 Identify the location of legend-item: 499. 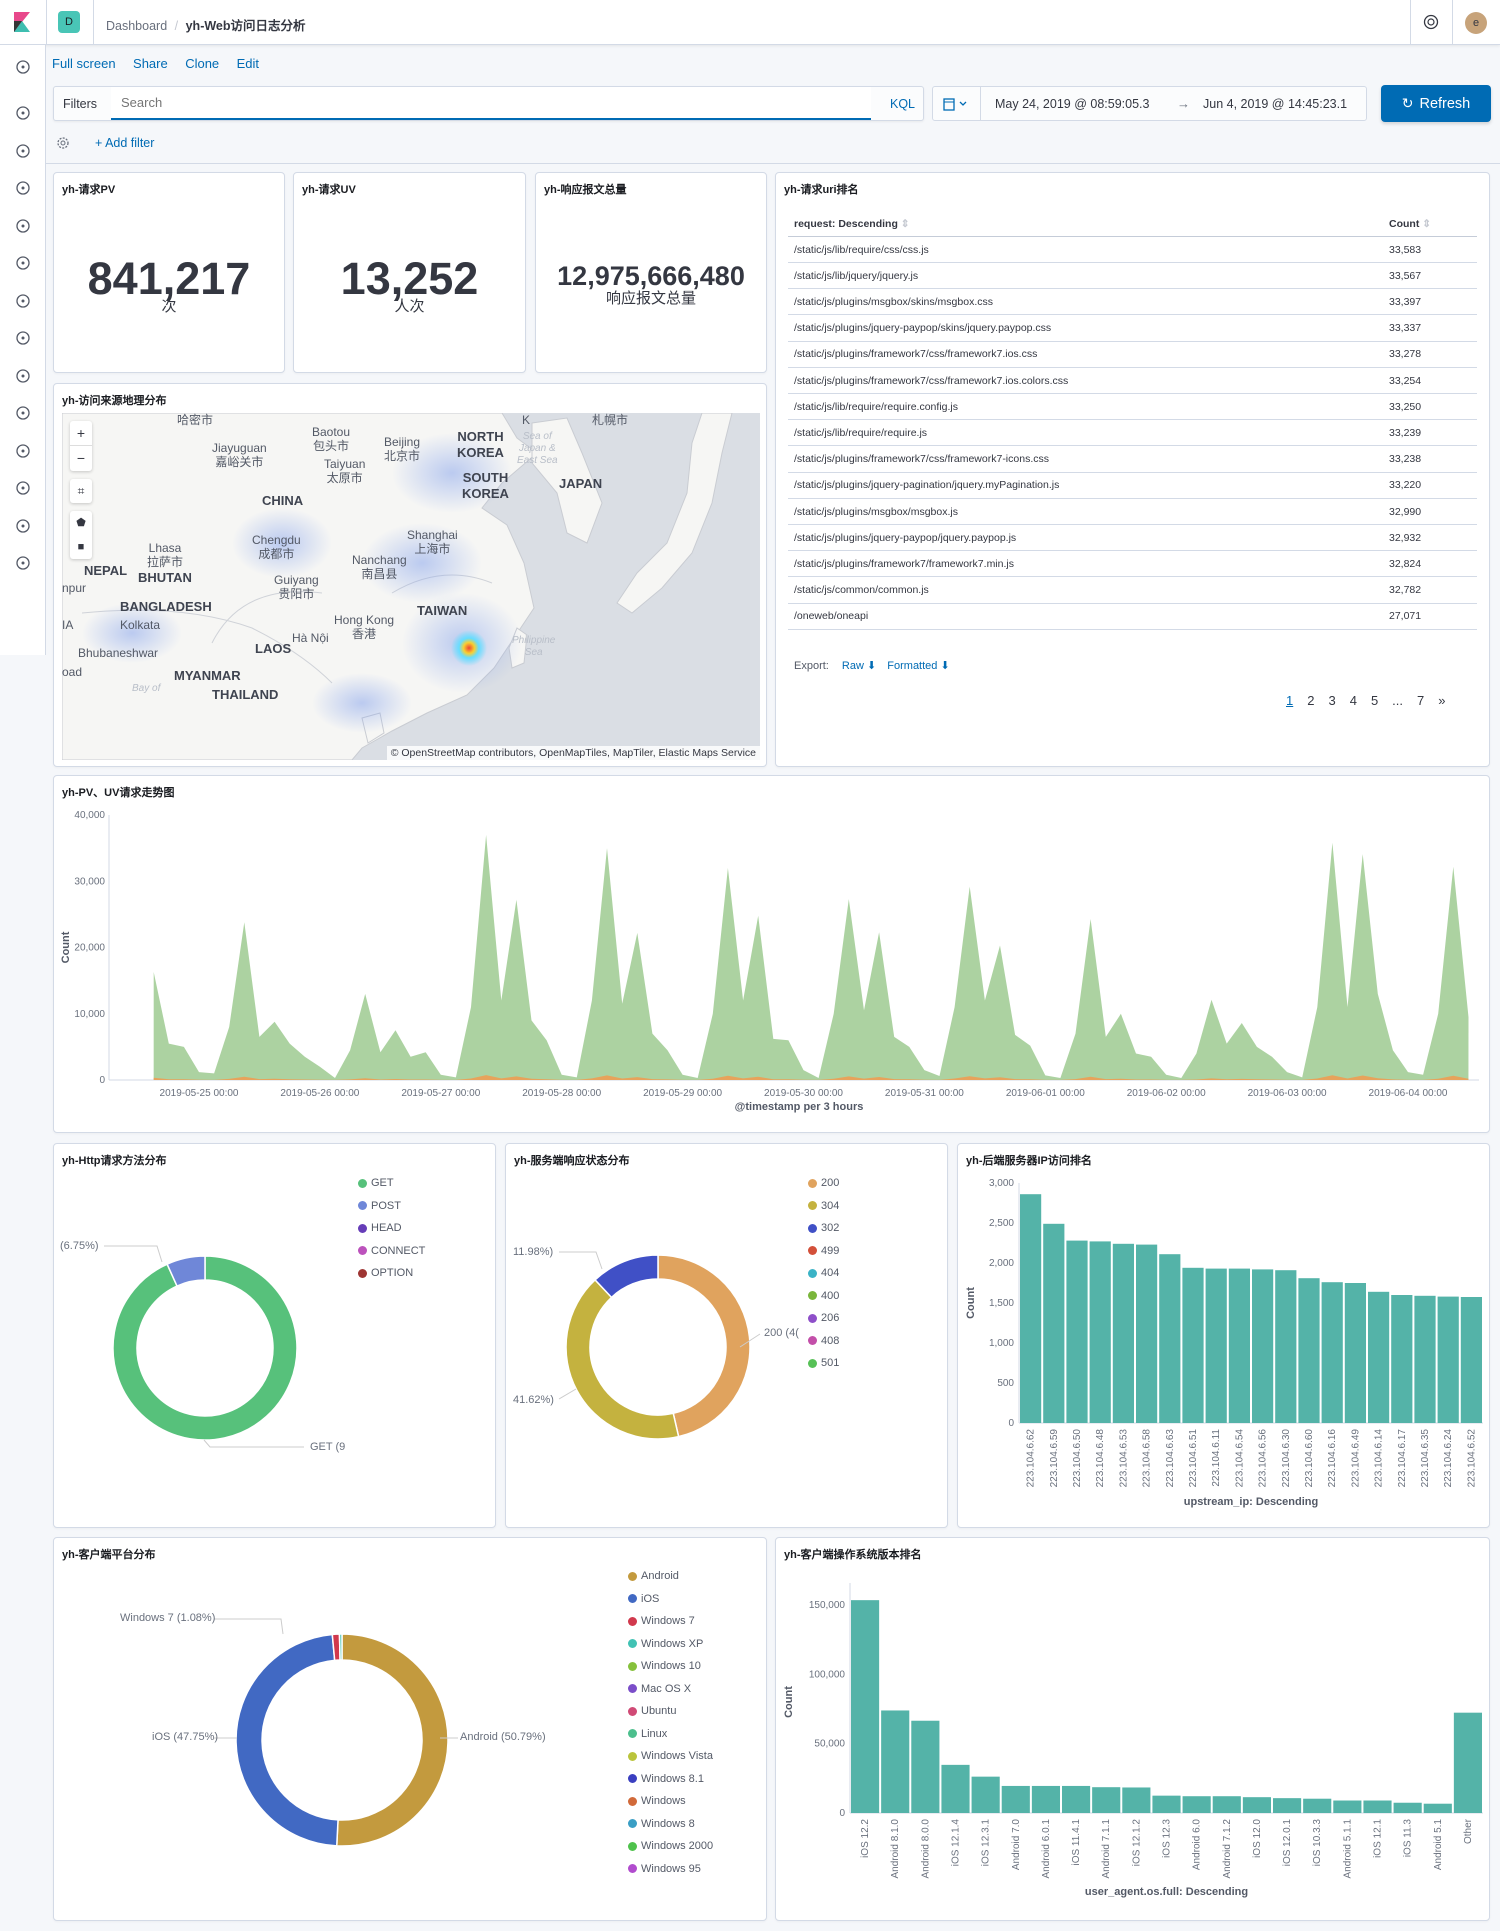
(823, 1251).